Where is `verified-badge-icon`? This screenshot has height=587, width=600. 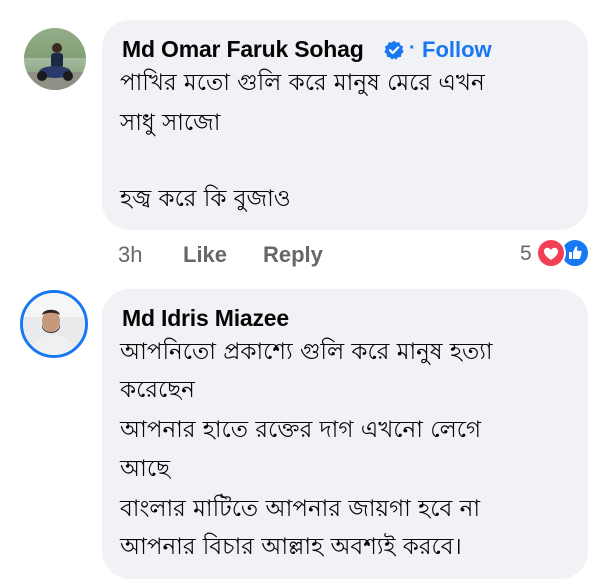 verified-badge-icon is located at coordinates (394, 50).